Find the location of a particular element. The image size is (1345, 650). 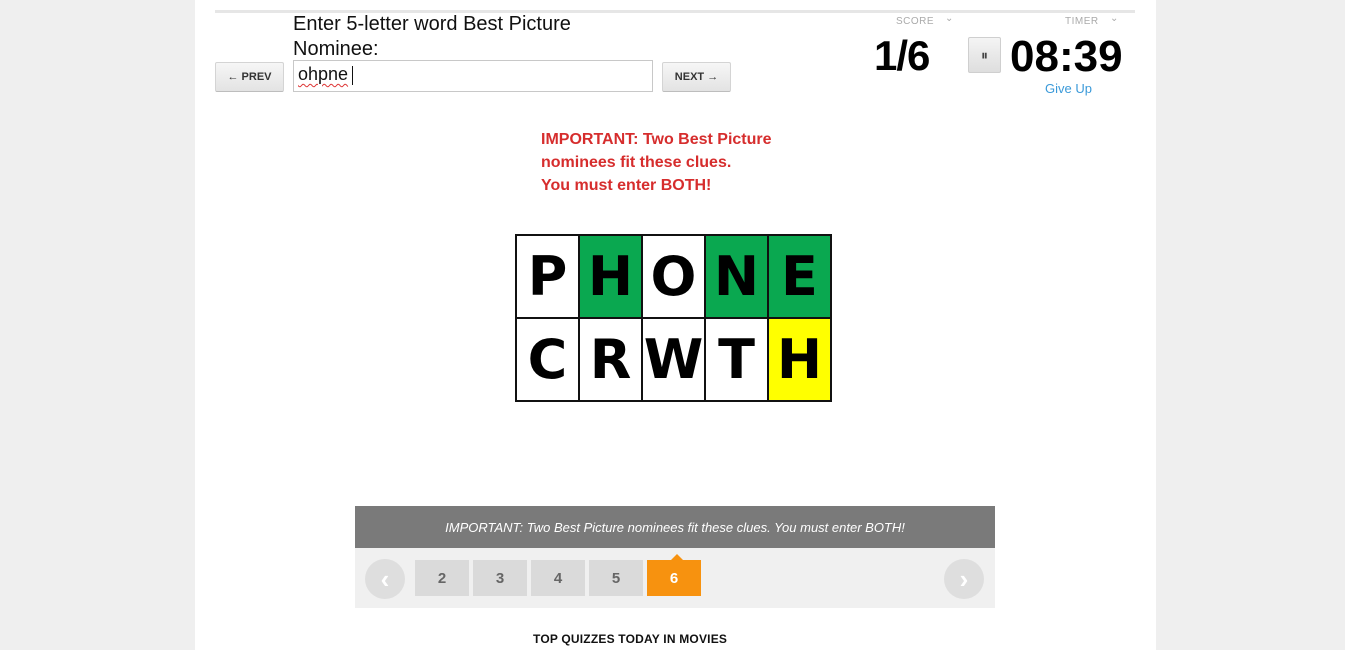

pause-icon: ⏸ is located at coordinates (984, 54).